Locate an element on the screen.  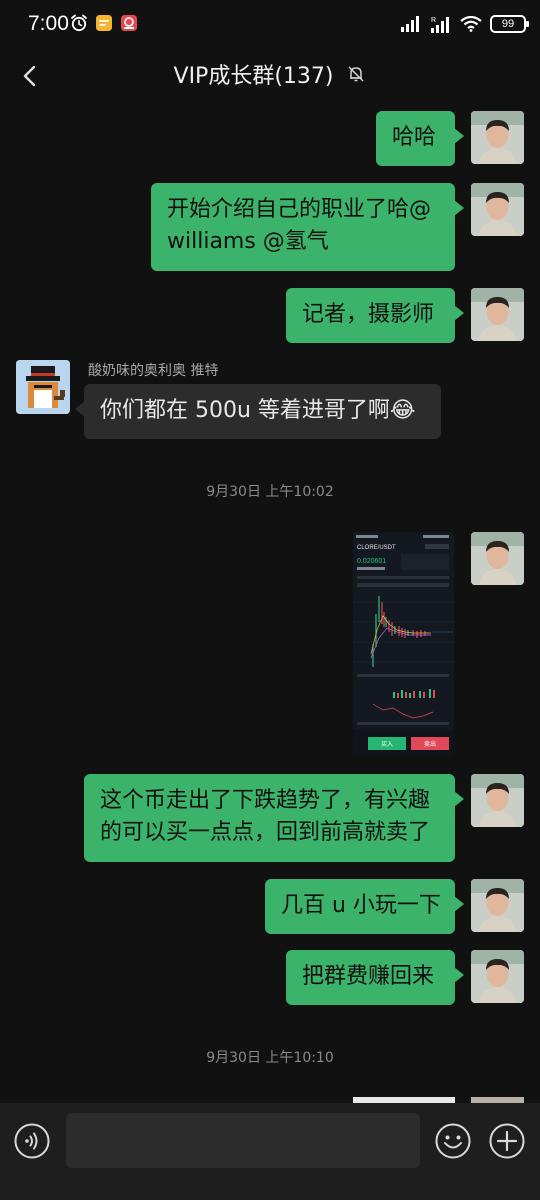
chat-title-group: VIP成长群(137) is located at coordinates (270, 74).